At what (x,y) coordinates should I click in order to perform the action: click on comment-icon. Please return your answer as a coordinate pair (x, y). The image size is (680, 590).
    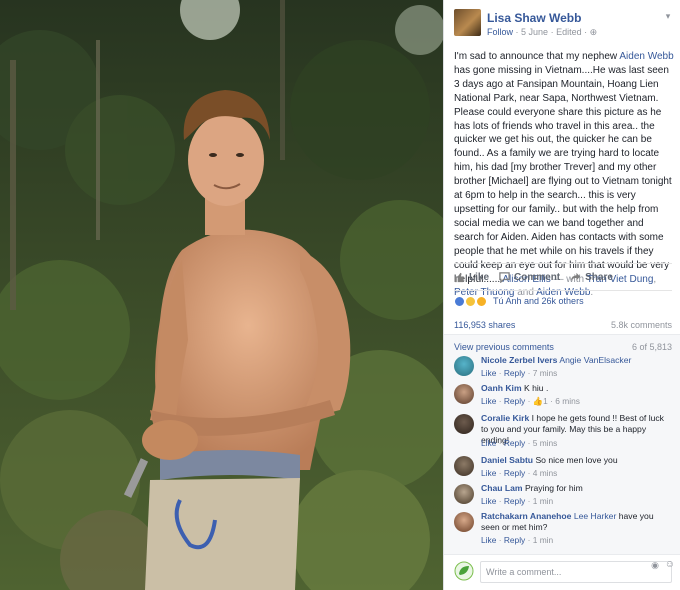
    Looking at the image, I should click on (504, 277).